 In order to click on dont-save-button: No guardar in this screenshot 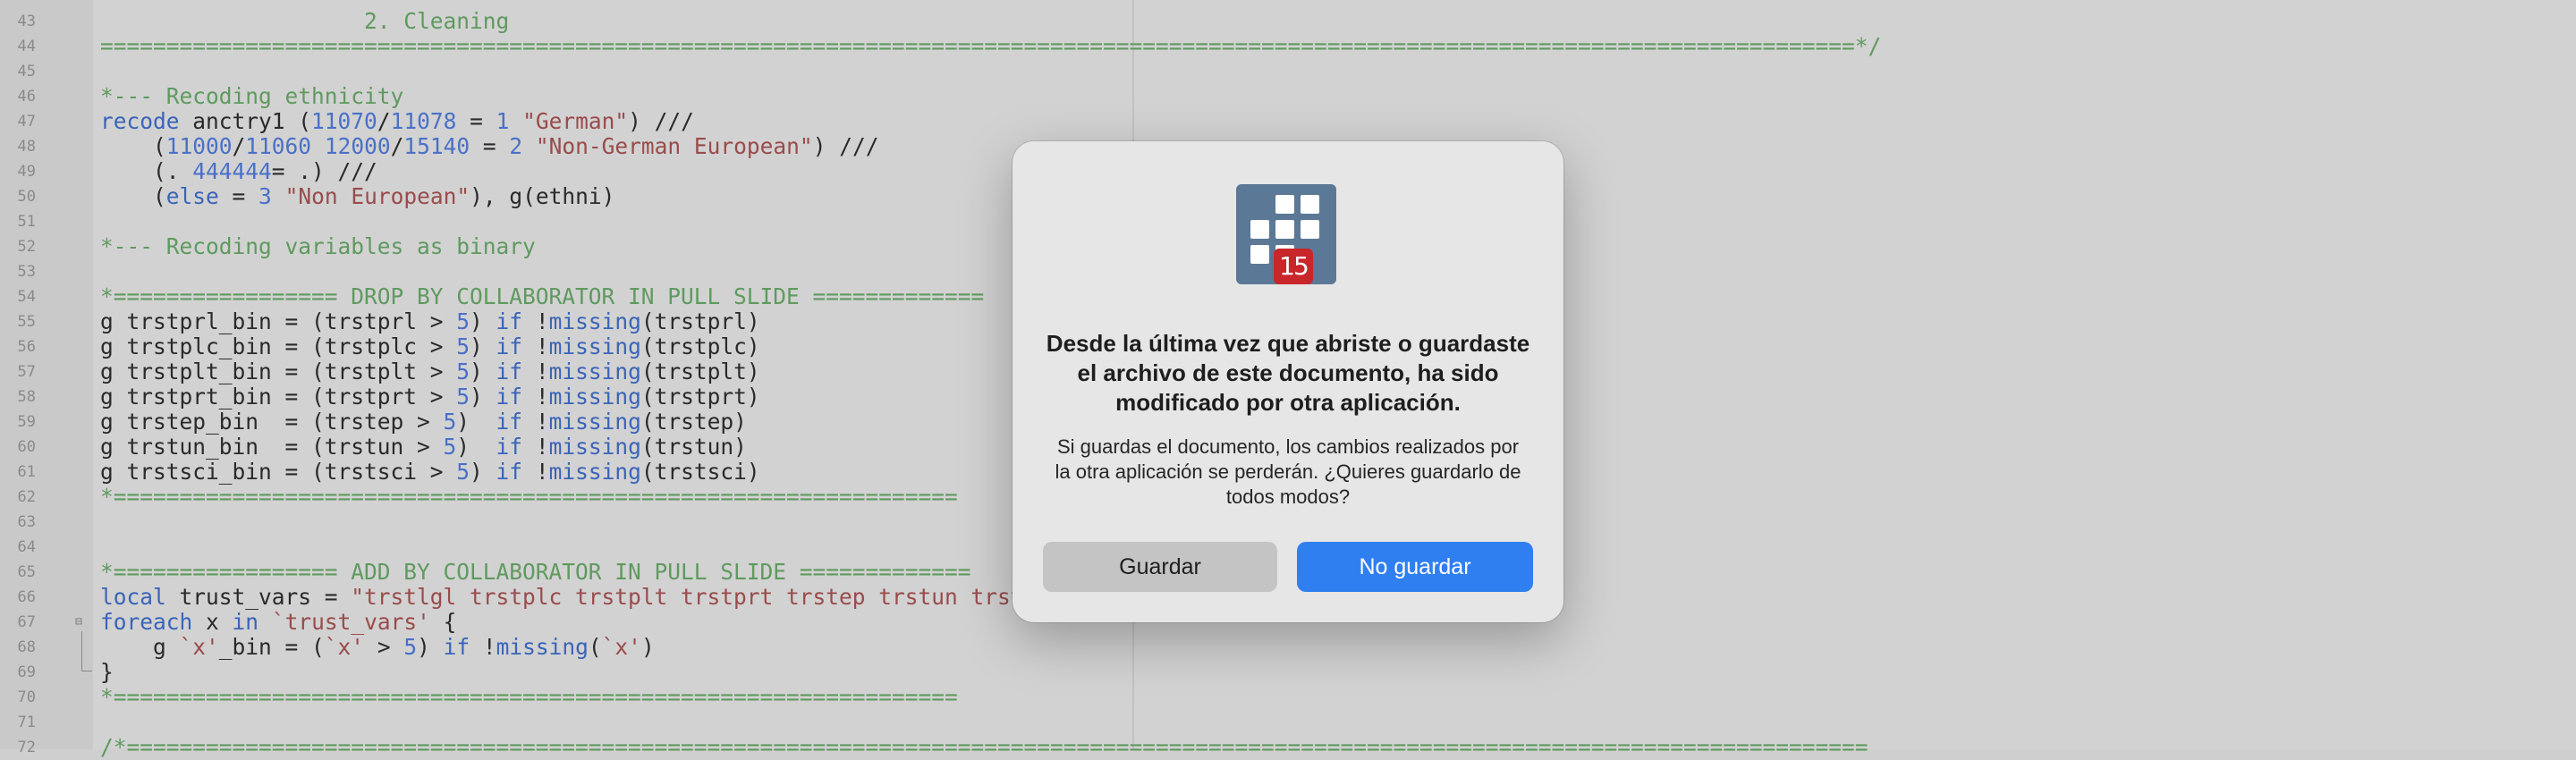, I will do `click(1415, 567)`.